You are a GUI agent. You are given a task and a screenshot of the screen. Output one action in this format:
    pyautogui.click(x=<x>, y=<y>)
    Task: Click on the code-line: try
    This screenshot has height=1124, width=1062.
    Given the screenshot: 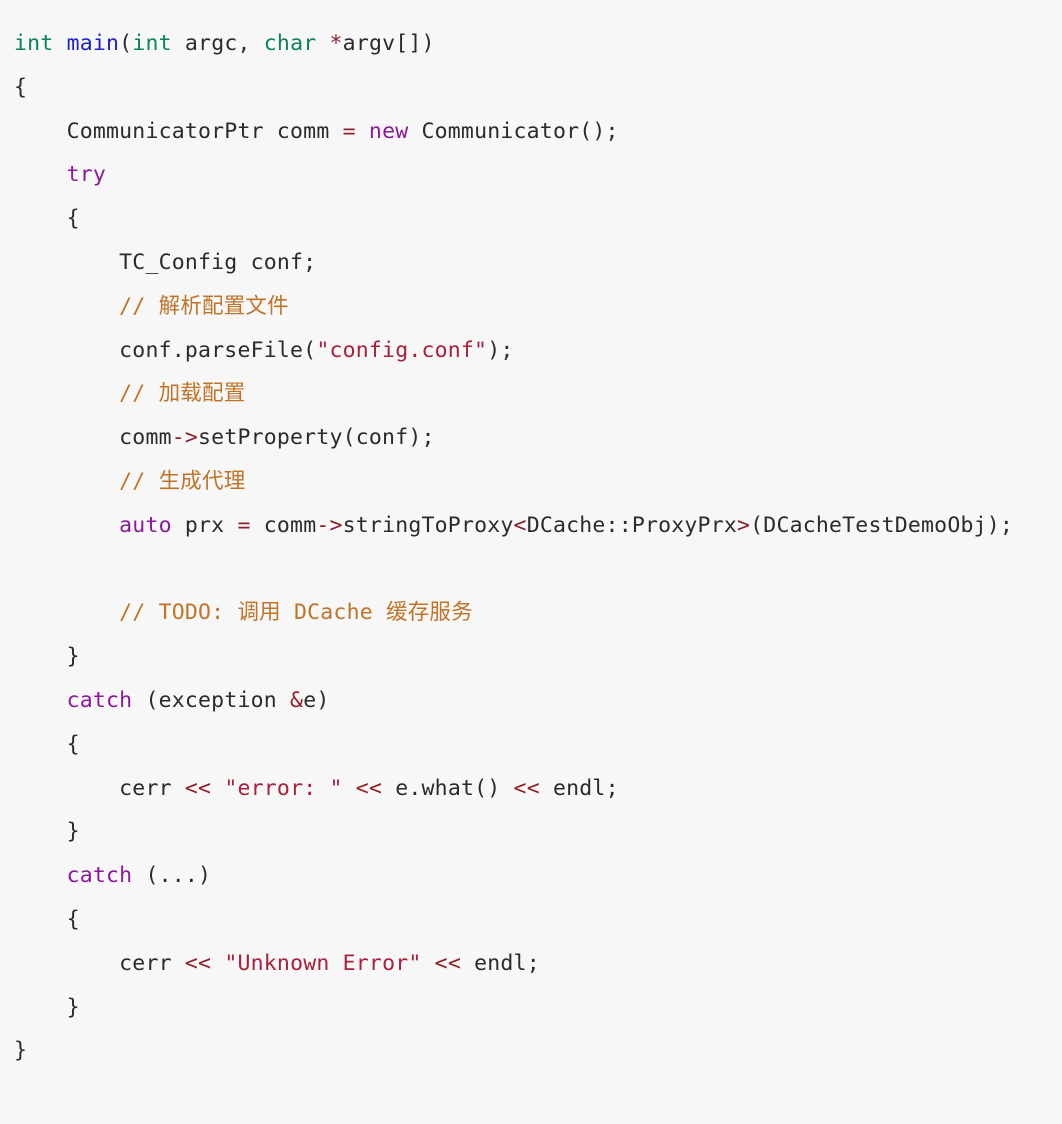 What is the action you would take?
    pyautogui.click(x=534, y=175)
    